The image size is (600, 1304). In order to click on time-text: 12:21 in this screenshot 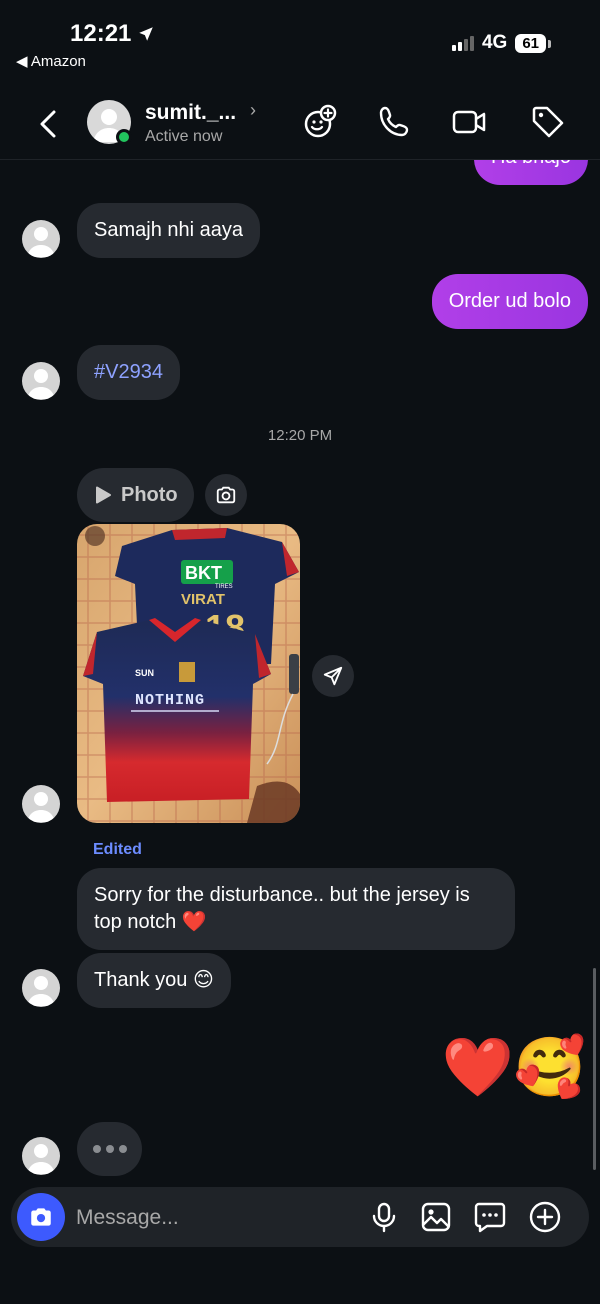, I will do `click(101, 33)`.